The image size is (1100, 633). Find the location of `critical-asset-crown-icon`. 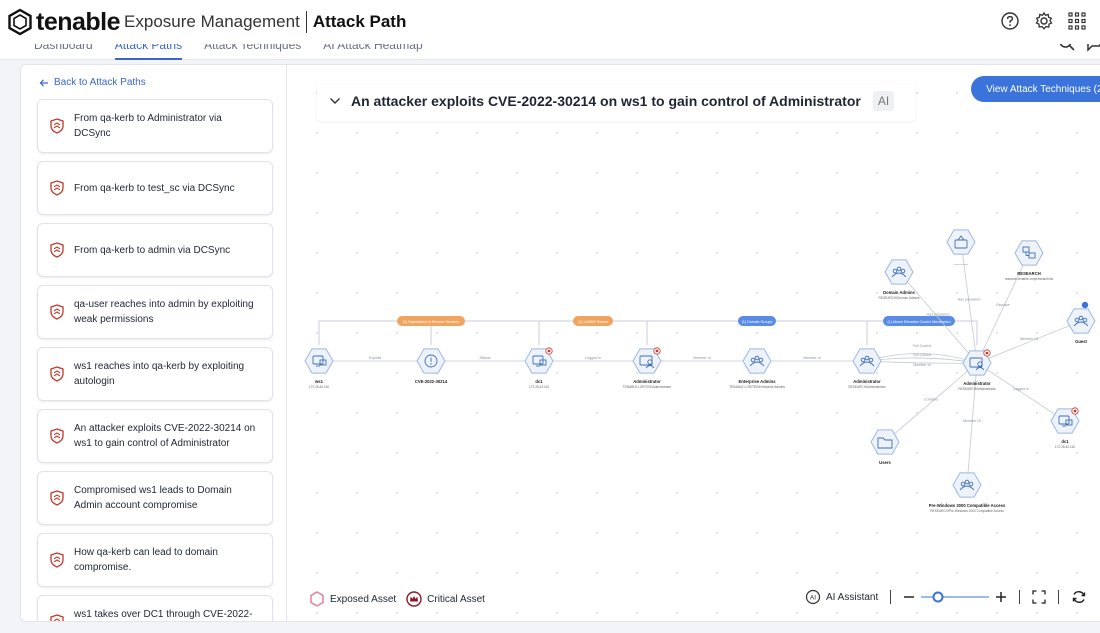

critical-asset-crown-icon is located at coordinates (414, 599).